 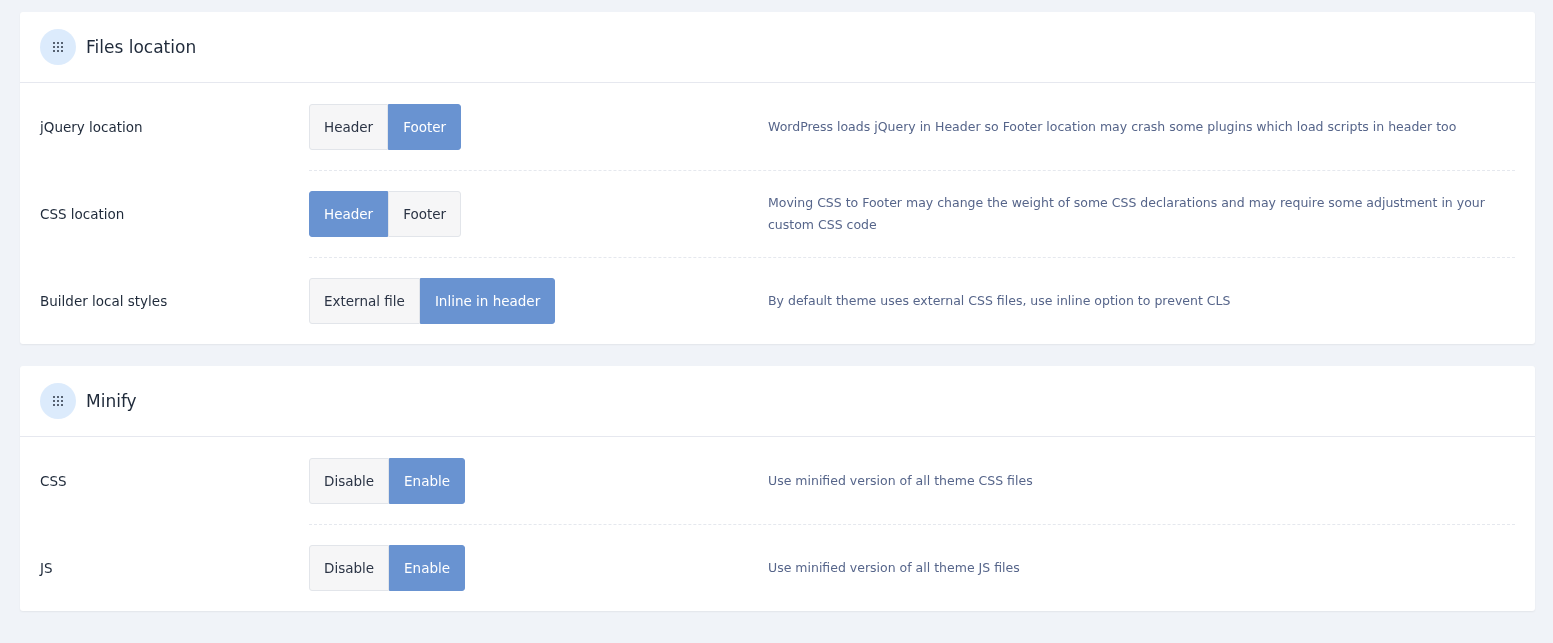 I want to click on section-title: Minify, so click(x=111, y=401).